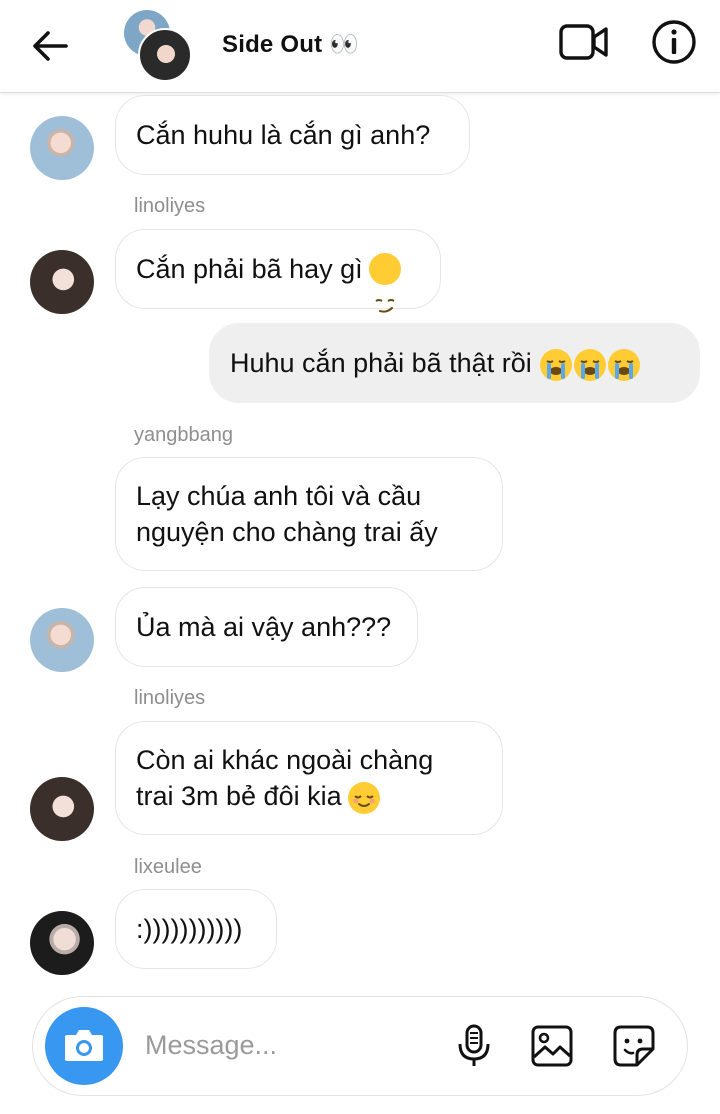  I want to click on camera-icon, so click(84, 1045).